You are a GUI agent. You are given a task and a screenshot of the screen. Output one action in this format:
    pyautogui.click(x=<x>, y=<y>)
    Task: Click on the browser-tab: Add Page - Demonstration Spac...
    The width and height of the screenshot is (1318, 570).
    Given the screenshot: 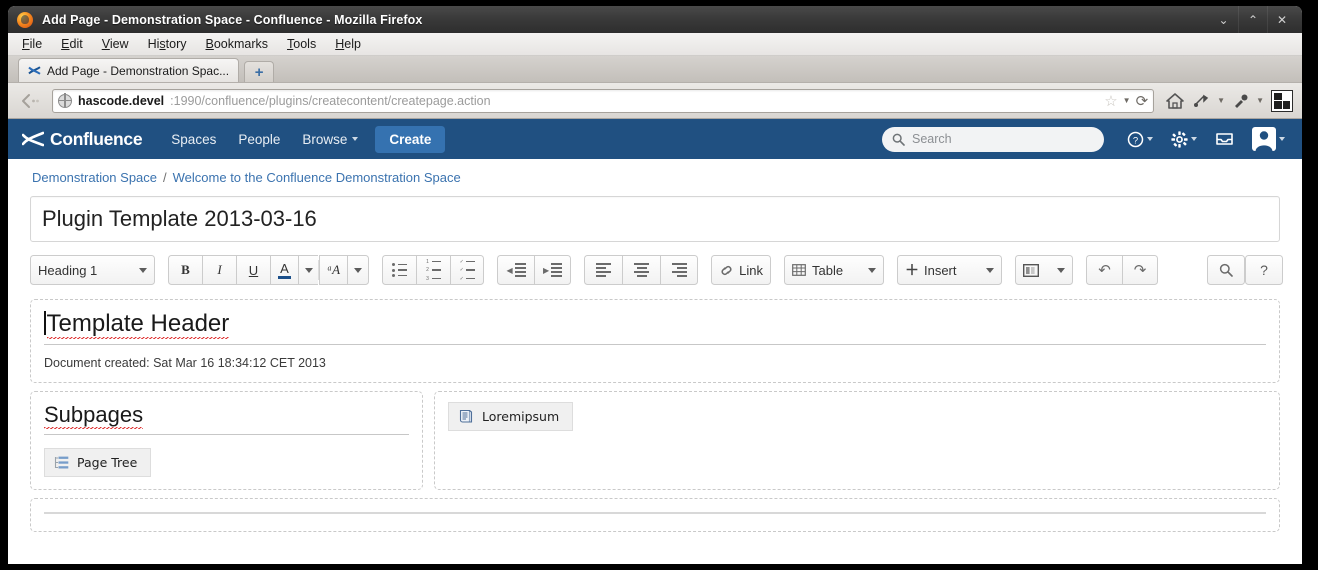 What is the action you would take?
    pyautogui.click(x=129, y=70)
    